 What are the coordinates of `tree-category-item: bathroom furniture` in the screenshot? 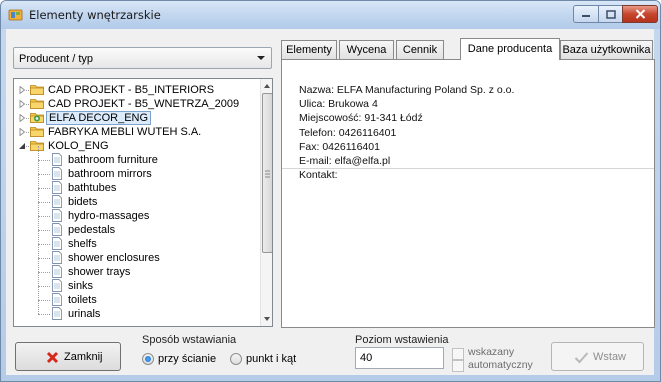 It's located at (136, 156).